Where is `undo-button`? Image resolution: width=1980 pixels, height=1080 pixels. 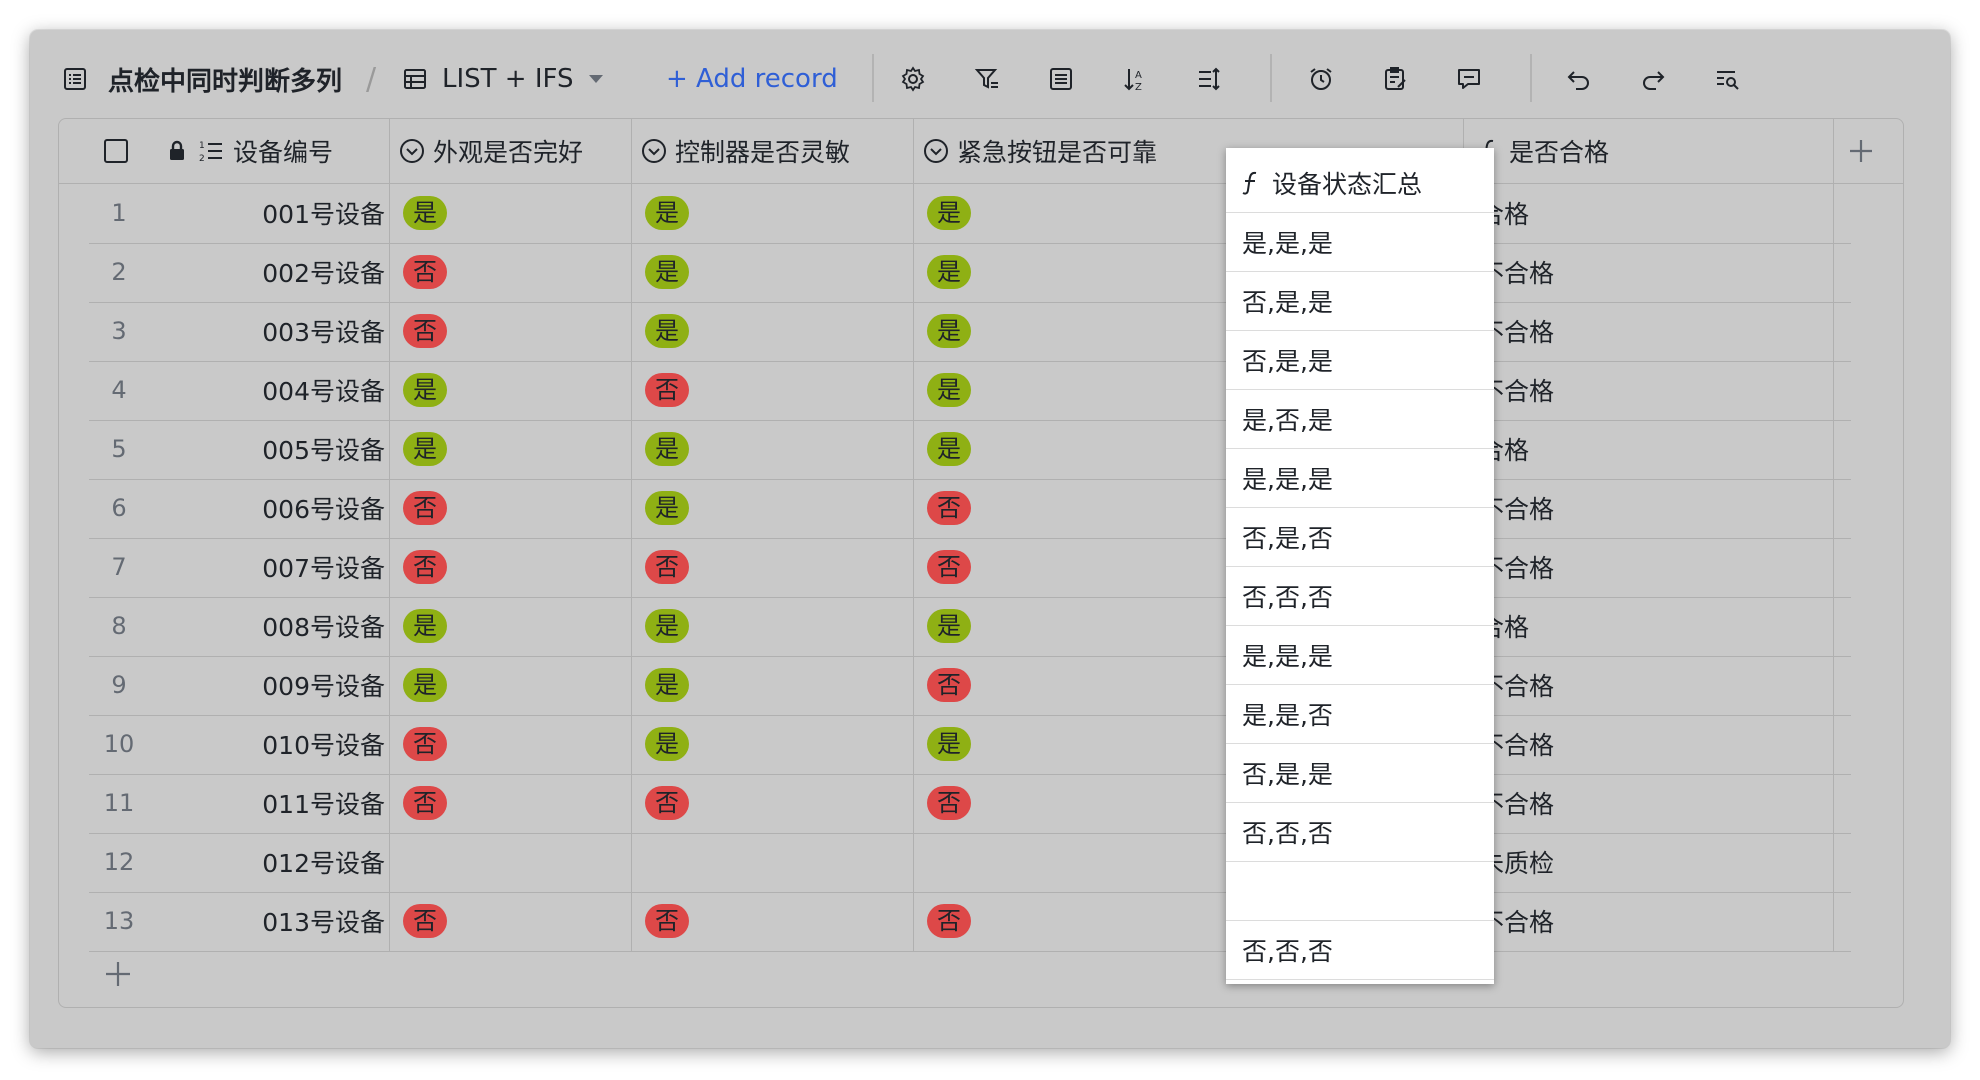 undo-button is located at coordinates (1579, 79).